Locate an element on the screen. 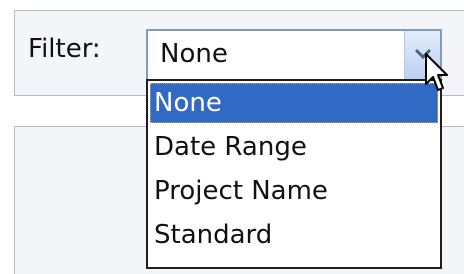  filter-label: Filter: is located at coordinates (64, 49).